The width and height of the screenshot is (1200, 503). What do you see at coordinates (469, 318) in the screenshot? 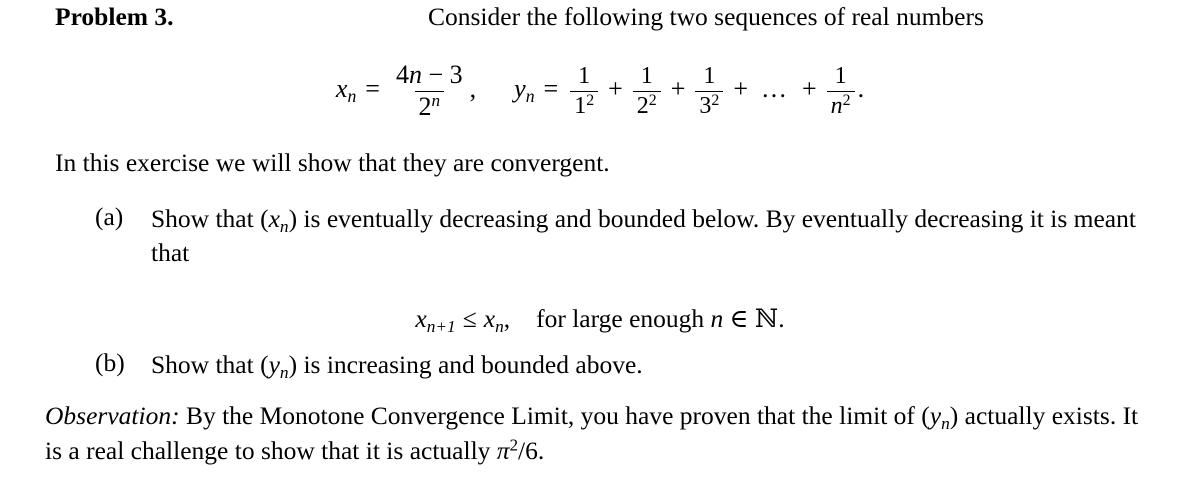
I see `inequality-relation: ≤` at bounding box center [469, 318].